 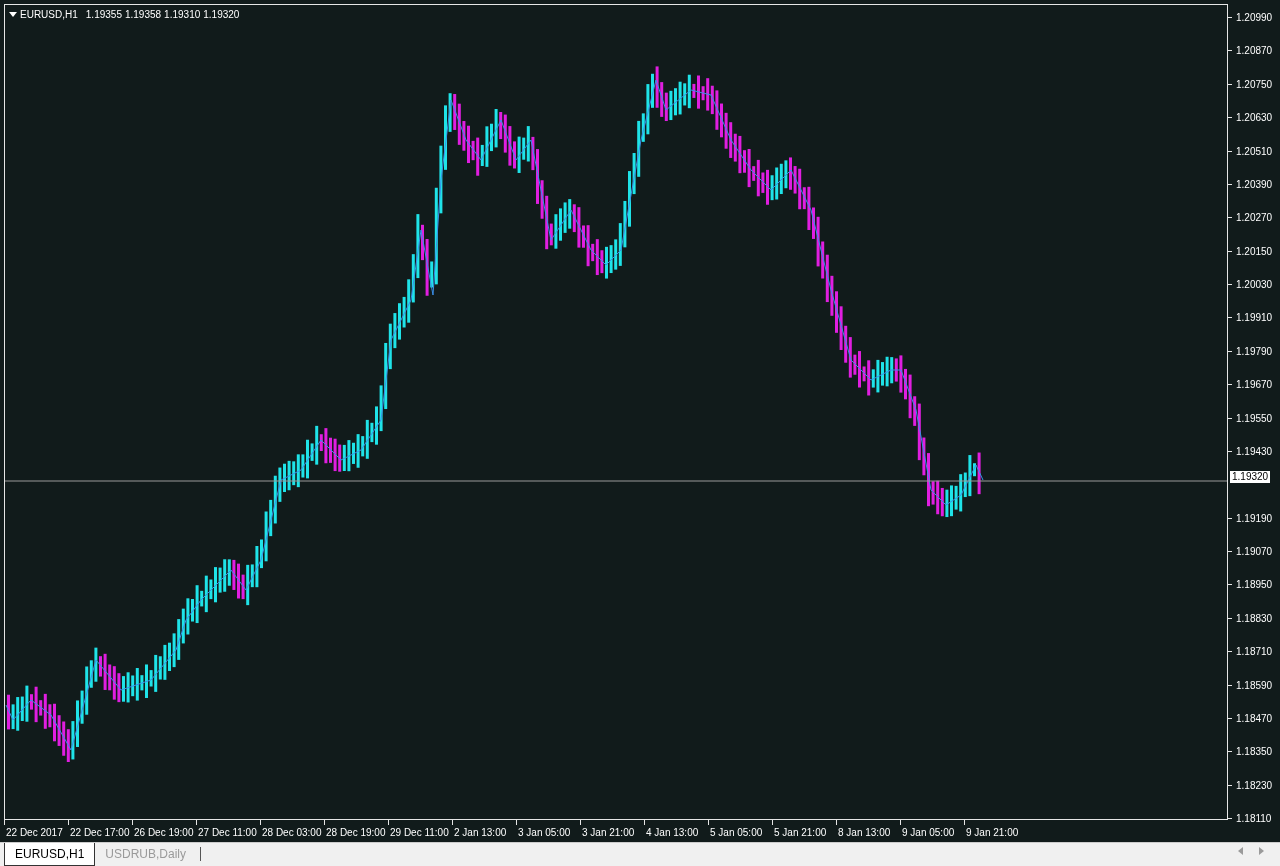 What do you see at coordinates (484, 831) in the screenshot?
I see `time-label: 2 Jan 13:00` at bounding box center [484, 831].